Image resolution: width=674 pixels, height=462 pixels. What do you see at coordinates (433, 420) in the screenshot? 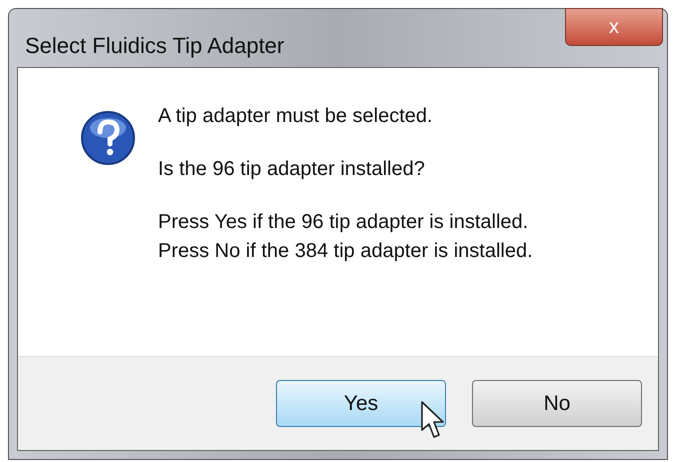
I see `mouse-pointer-icon` at bounding box center [433, 420].